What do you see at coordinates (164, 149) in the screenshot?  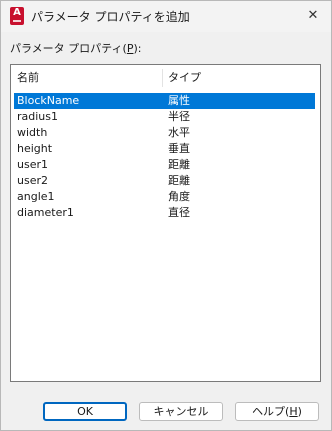 I see `list-item: height 垂直` at bounding box center [164, 149].